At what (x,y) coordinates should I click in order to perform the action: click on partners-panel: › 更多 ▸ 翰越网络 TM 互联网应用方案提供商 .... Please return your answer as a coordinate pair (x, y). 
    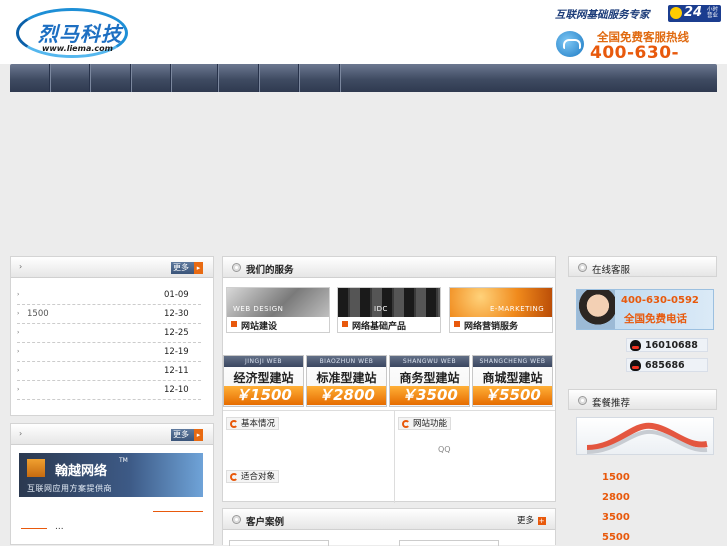
    Looking at the image, I should click on (112, 484).